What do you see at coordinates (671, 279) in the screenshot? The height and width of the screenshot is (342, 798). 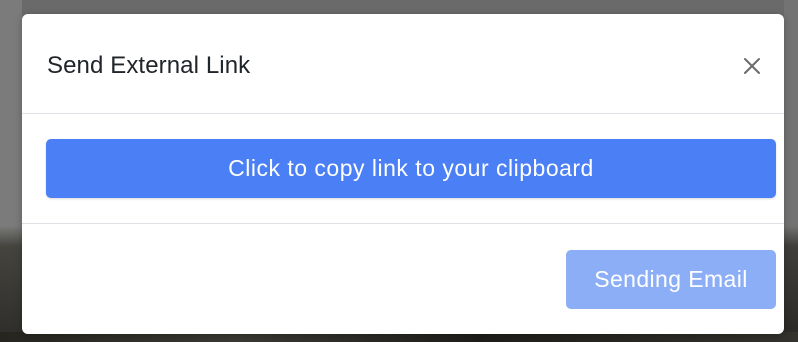 I see `sending-email-button: Sending Email` at bounding box center [671, 279].